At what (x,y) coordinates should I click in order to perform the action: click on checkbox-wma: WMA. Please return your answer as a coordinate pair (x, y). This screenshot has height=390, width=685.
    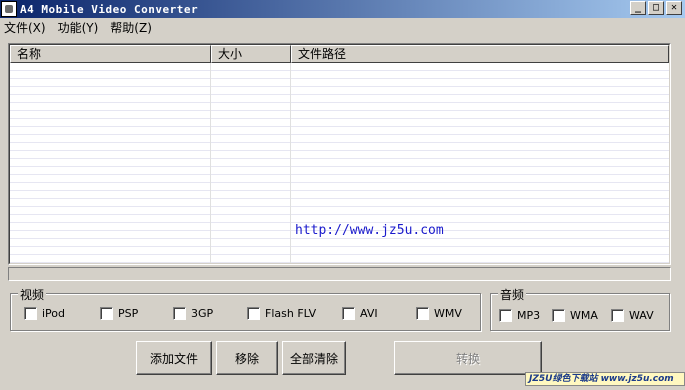
    Looking at the image, I should click on (575, 315).